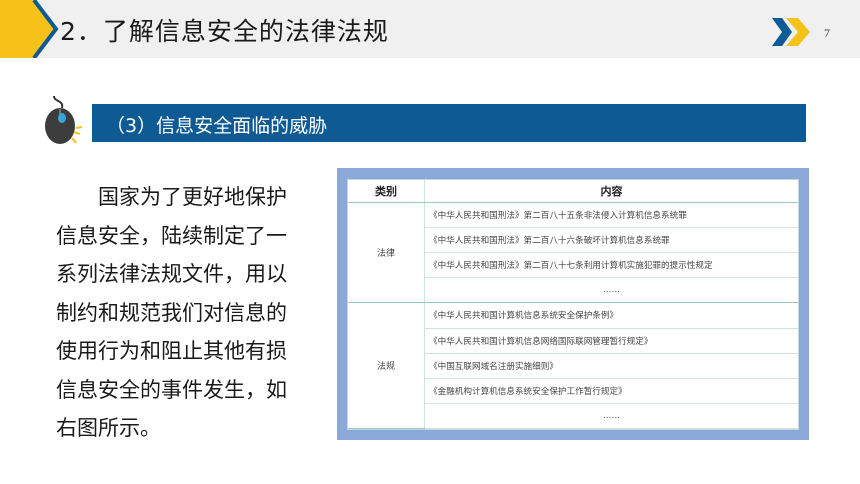 The width and height of the screenshot is (860, 484). What do you see at coordinates (611, 215) in the screenshot?
I see `table-cell: 《中华人民共和国刑法》第二百八十五条非法侵入计算机信息系统罪` at bounding box center [611, 215].